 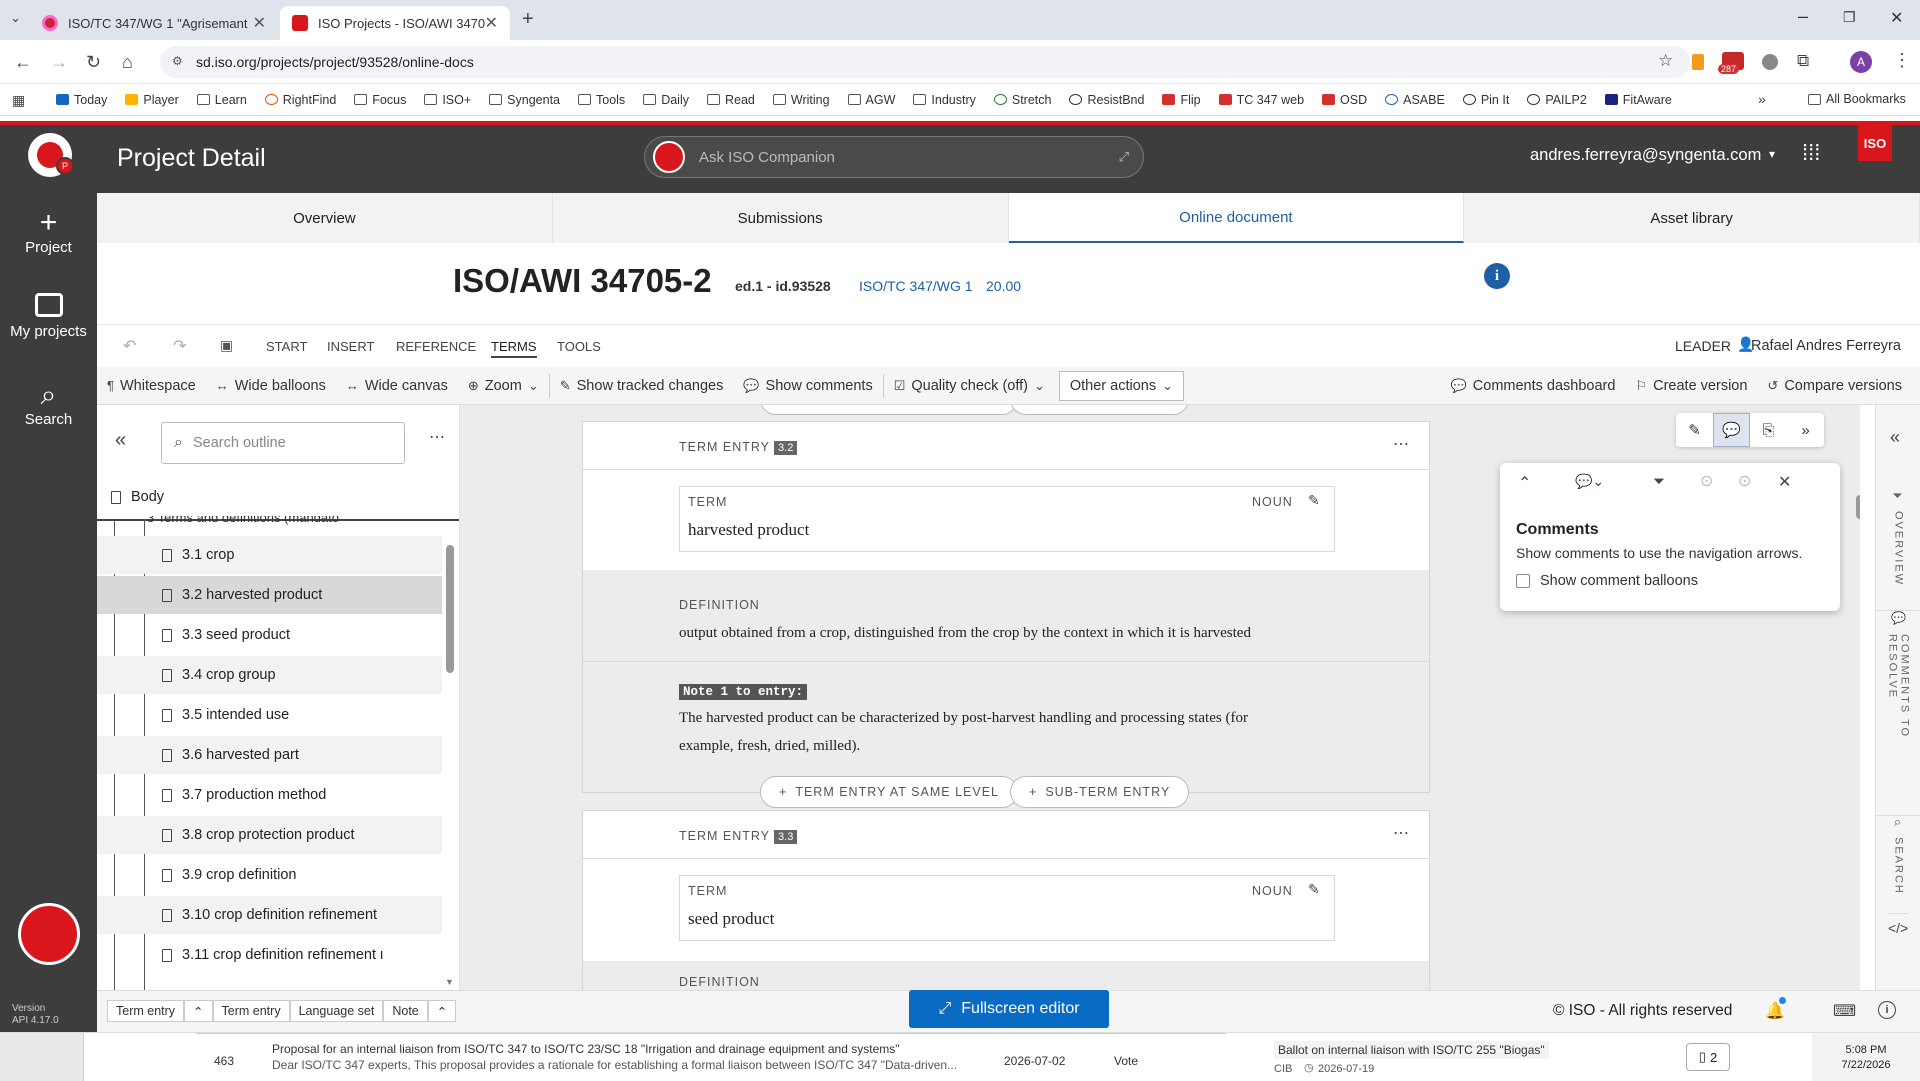 I want to click on code-view-icon: </>, so click(x=1898, y=924).